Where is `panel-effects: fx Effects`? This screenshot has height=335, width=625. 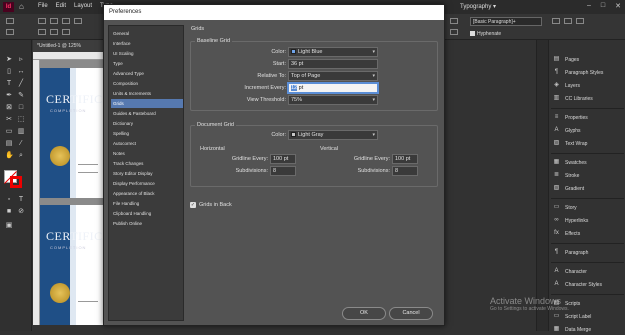 panel-effects: fx Effects is located at coordinates (566, 233).